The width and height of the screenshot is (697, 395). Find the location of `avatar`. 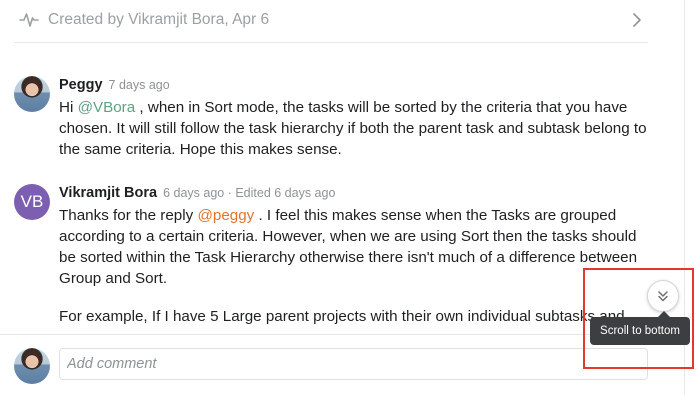

avatar is located at coordinates (32, 94).